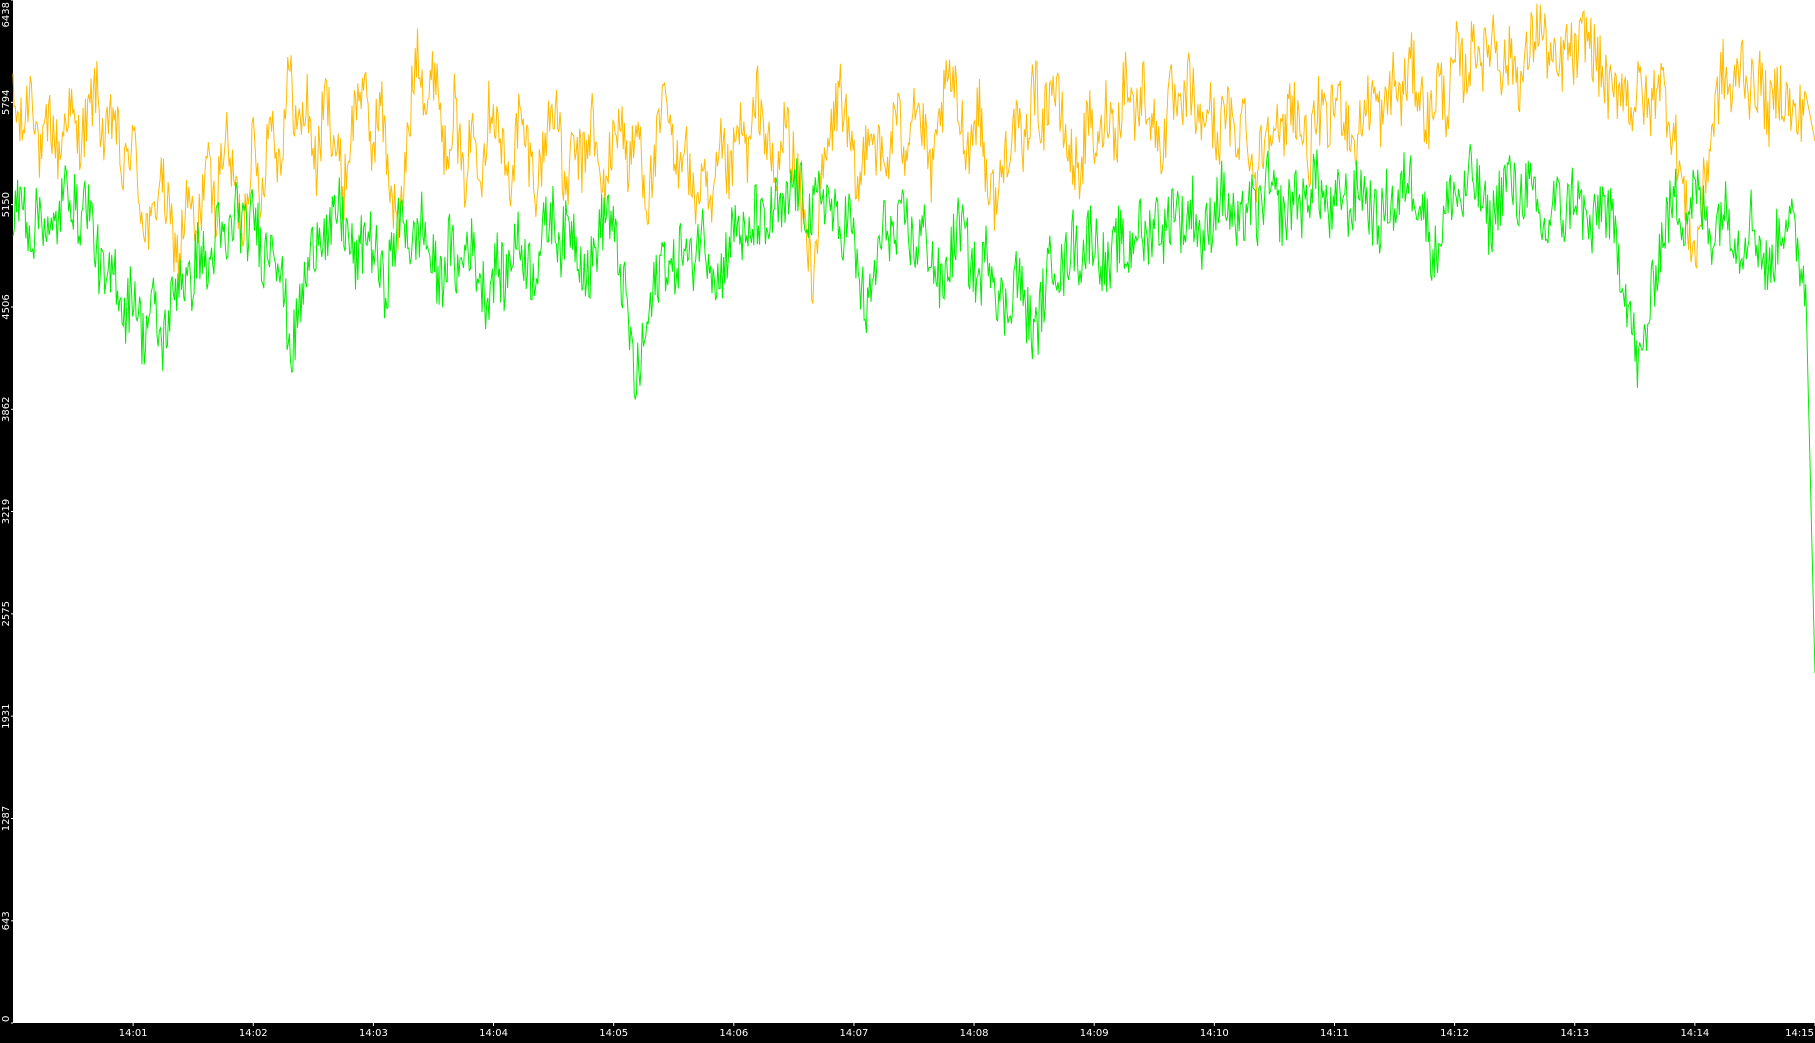 The width and height of the screenshot is (1815, 1043). What do you see at coordinates (253, 1033) in the screenshot?
I see `x-tick-label: 14:02` at bounding box center [253, 1033].